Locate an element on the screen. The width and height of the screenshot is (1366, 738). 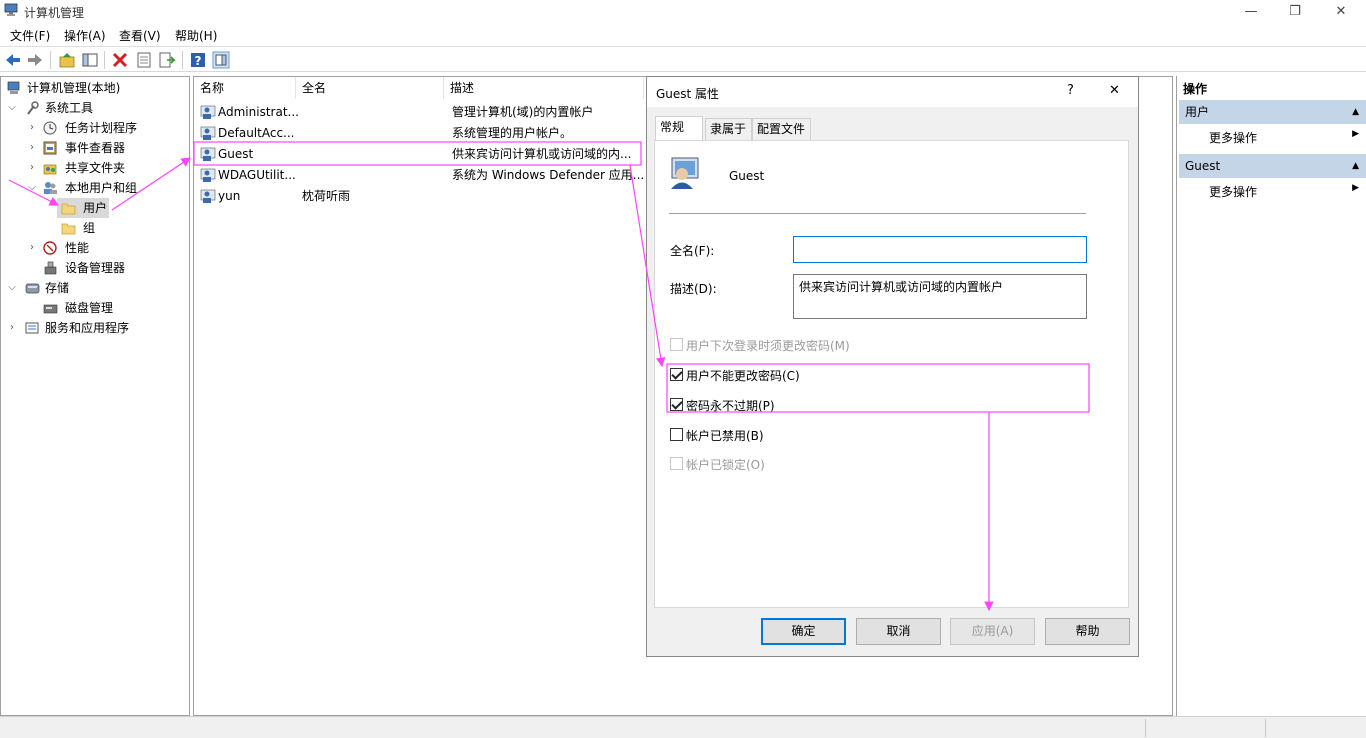
more-actions-guest: 更多操作 ▶ is located at coordinates (1284, 191).